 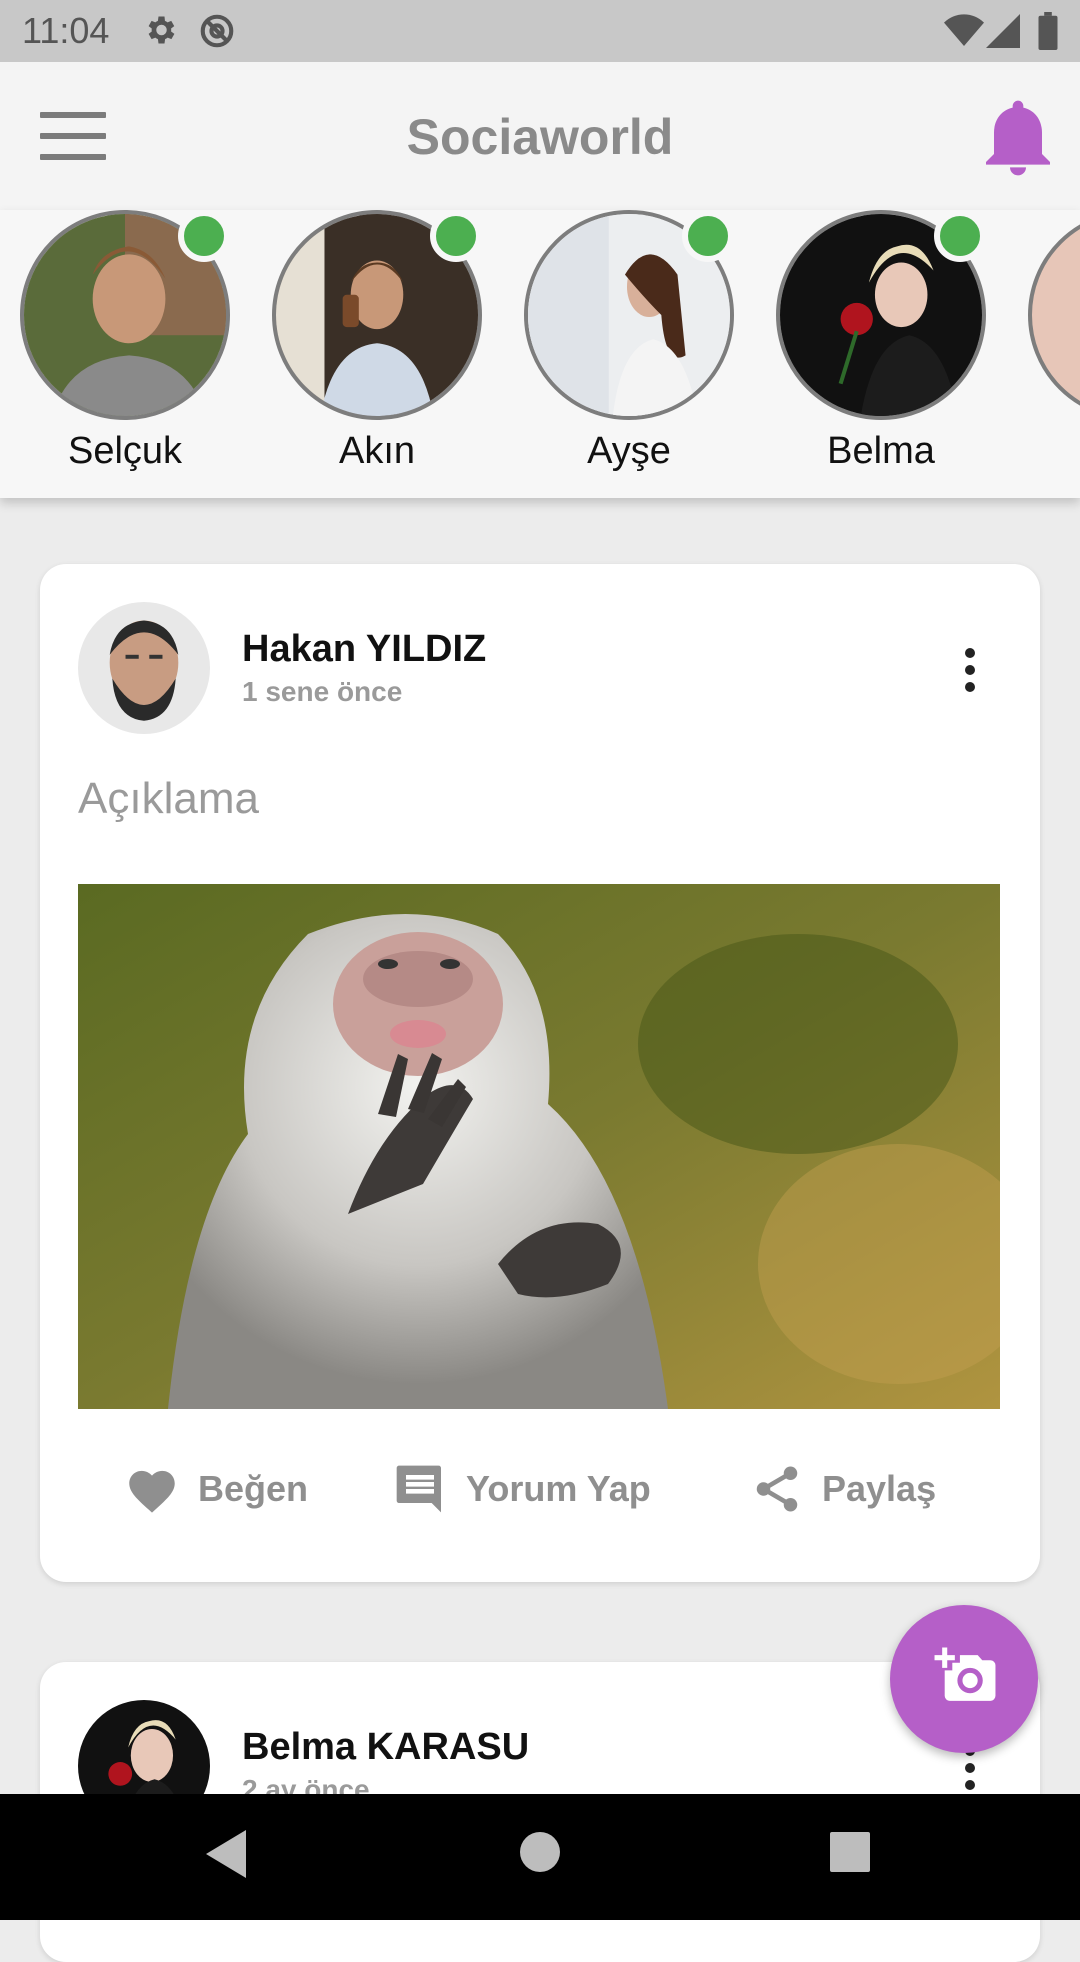 I want to click on add-photo-button, so click(x=964, y=1679).